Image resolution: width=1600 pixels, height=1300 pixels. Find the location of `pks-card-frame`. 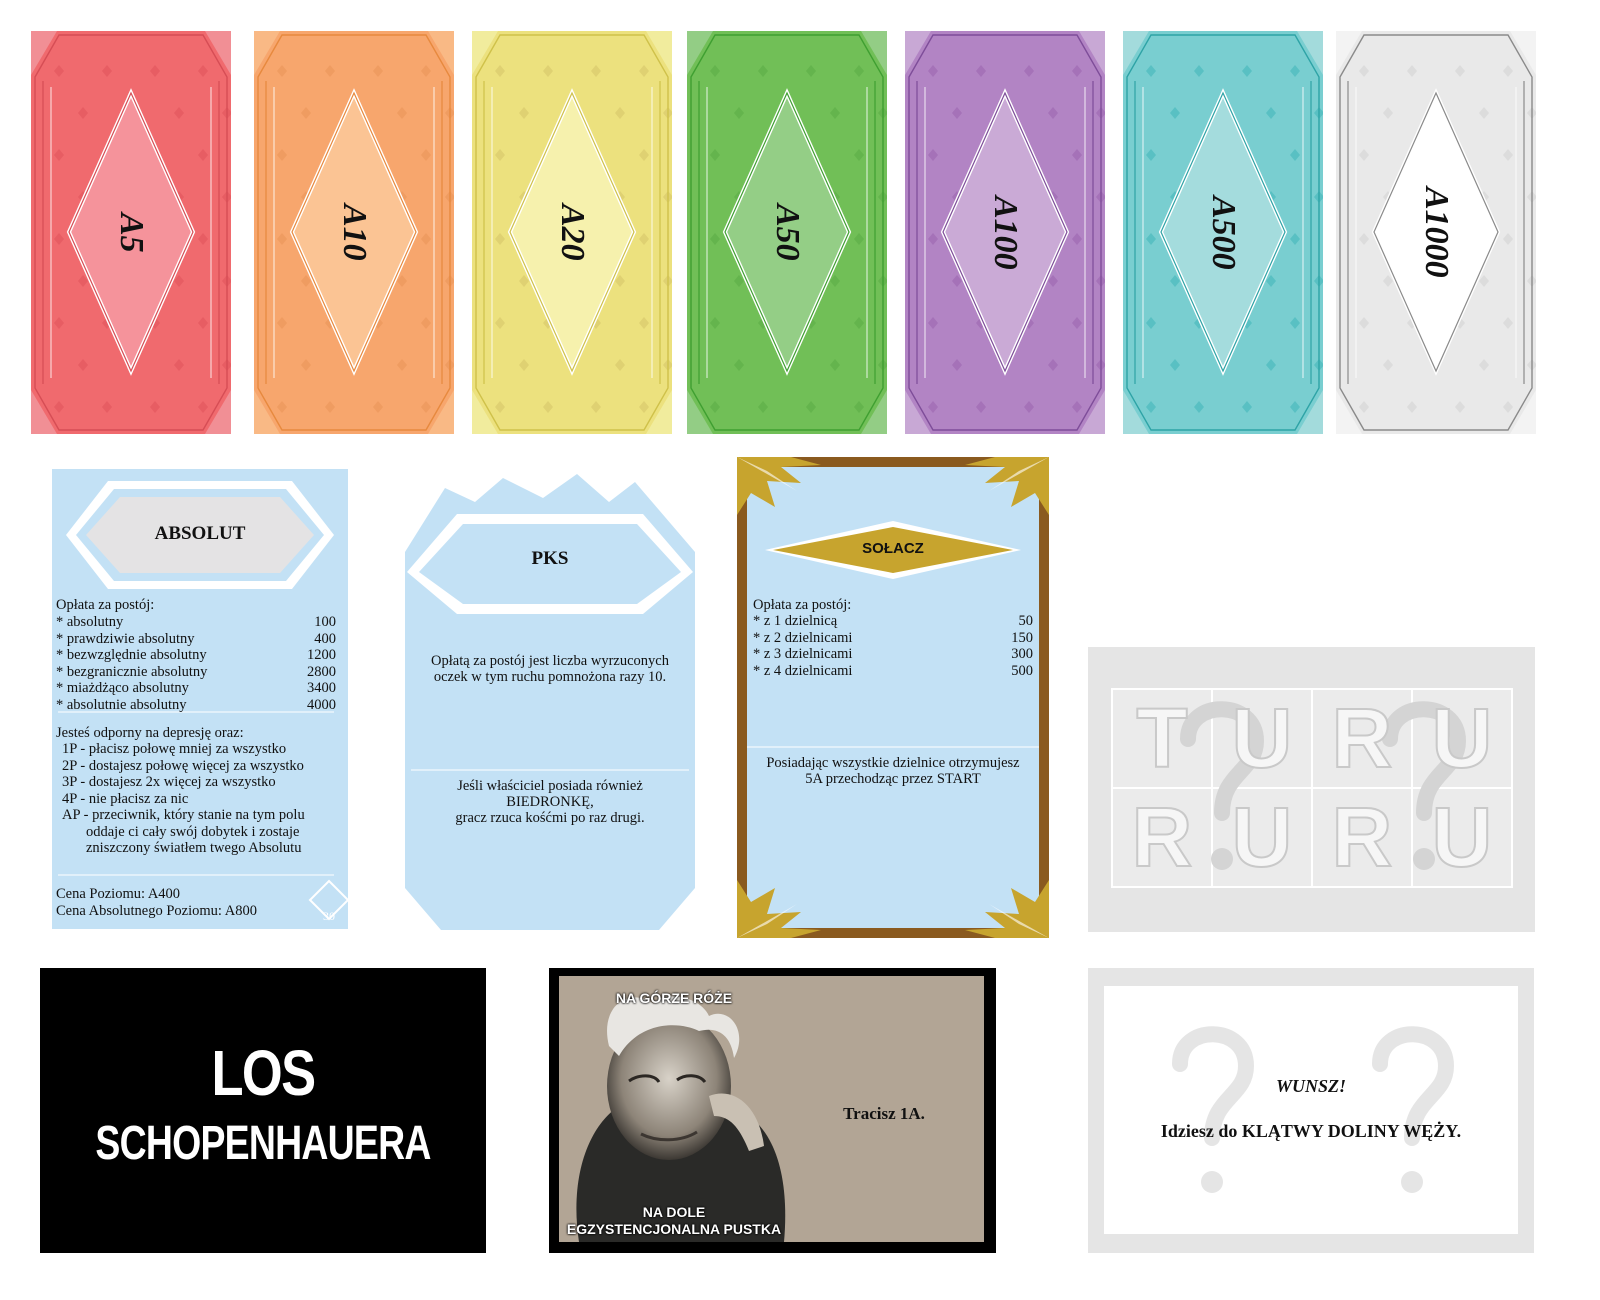

pks-card-frame is located at coordinates (550, 702).